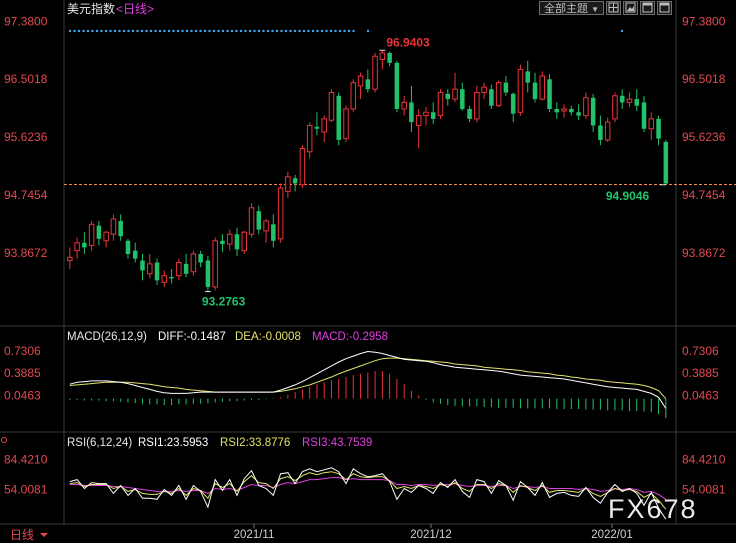 The image size is (736, 543). What do you see at coordinates (26, 459) in the screenshot?
I see `rsi-tick-label-left: 84.4210` at bounding box center [26, 459].